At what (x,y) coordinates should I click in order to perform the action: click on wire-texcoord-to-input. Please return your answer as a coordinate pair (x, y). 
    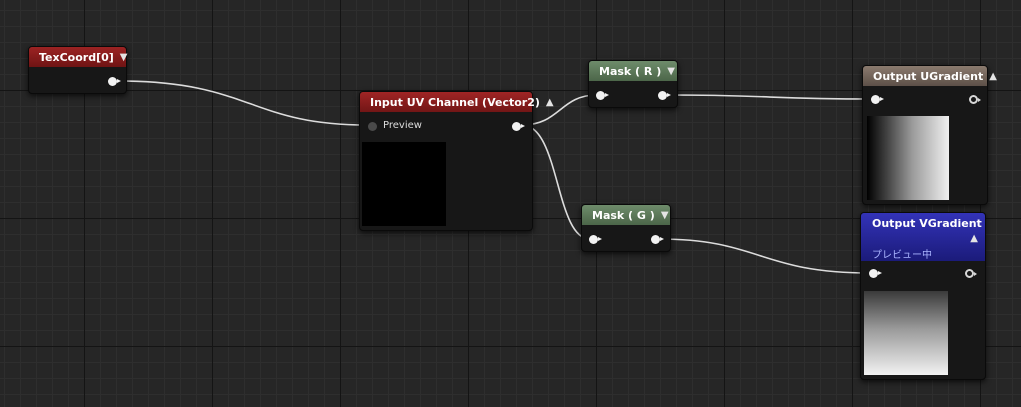
    Looking at the image, I should click on (243, 103).